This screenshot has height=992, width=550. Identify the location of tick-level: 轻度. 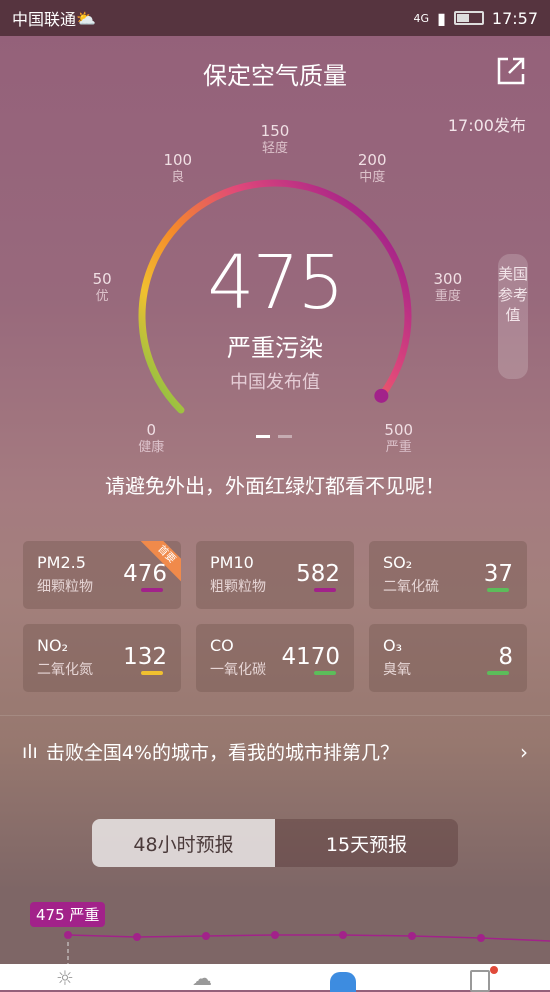
(274, 148).